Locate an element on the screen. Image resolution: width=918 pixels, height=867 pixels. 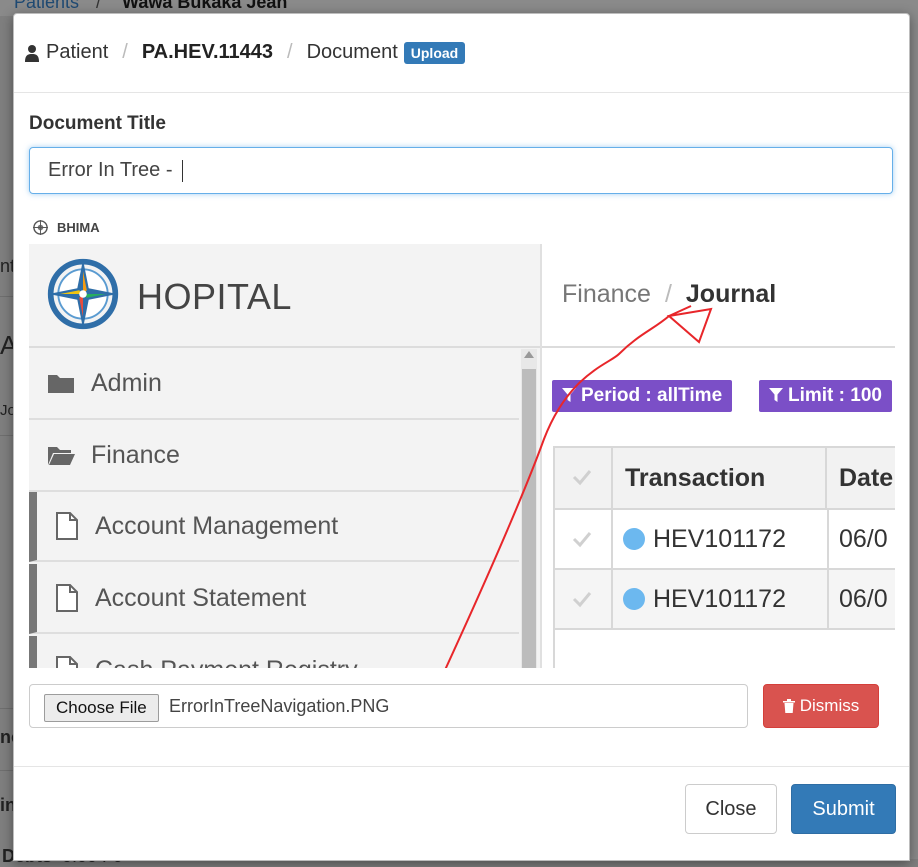
preview-nav-finance: Finance is located at coordinates (274, 456).